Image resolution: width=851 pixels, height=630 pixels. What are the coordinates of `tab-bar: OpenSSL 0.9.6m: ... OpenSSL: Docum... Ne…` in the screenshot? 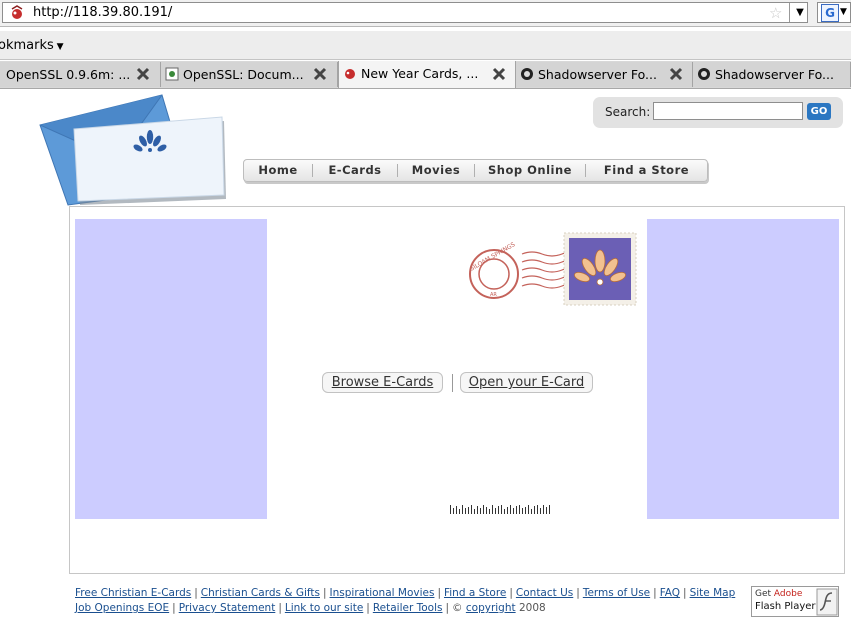 It's located at (425, 75).